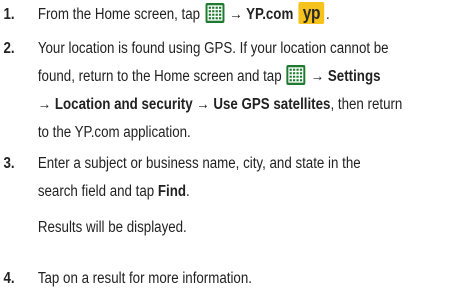  What do you see at coordinates (114, 132) in the screenshot?
I see `step-text-line: to the YP.com application.` at bounding box center [114, 132].